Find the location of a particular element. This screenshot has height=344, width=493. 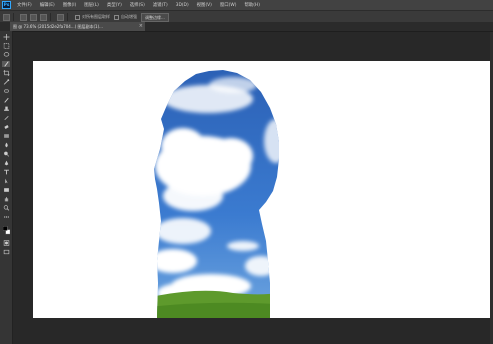

close-icon: × is located at coordinates (141, 26).